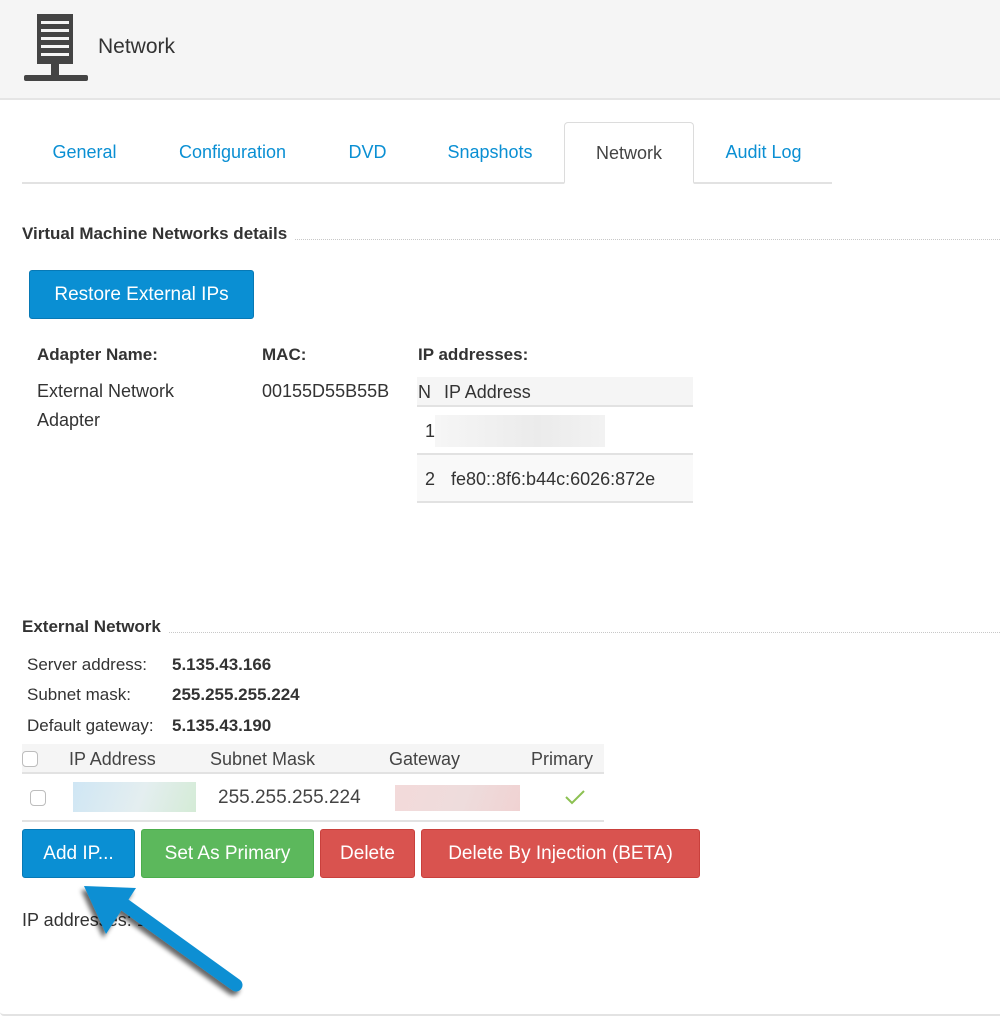 The width and height of the screenshot is (1000, 1018). I want to click on restore-external-ips-button: Restore External IPs, so click(141, 294).